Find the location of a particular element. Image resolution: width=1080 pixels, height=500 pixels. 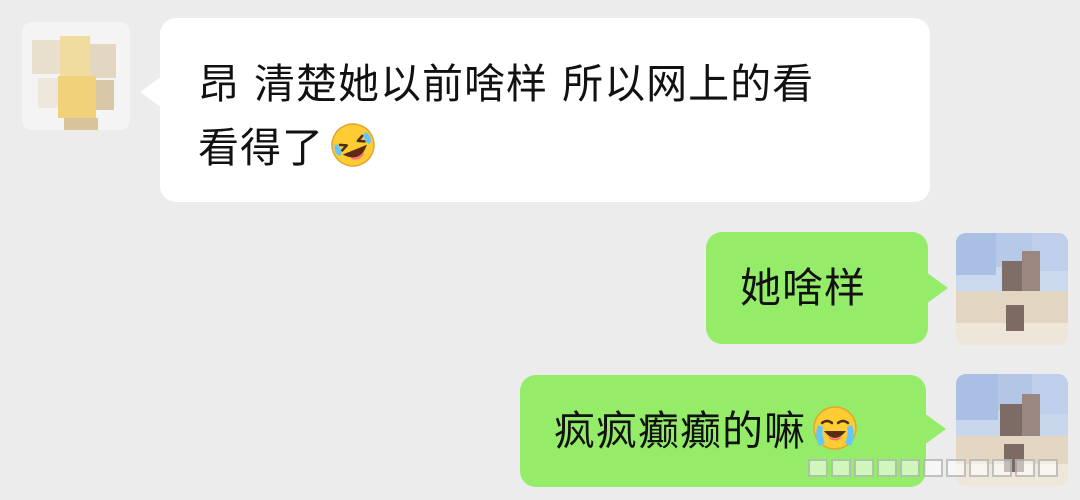

outgoing-message-bubble: 她啥样 is located at coordinates (827, 288).